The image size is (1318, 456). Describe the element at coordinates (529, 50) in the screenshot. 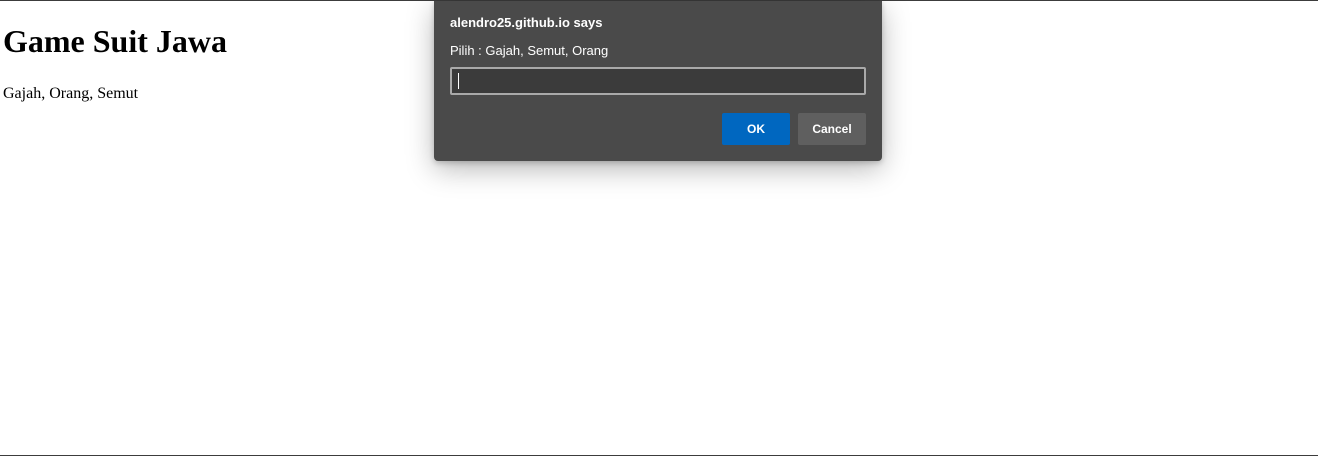

I see `dialog-message: Pilih : Gajah, Semut, Orang` at that location.